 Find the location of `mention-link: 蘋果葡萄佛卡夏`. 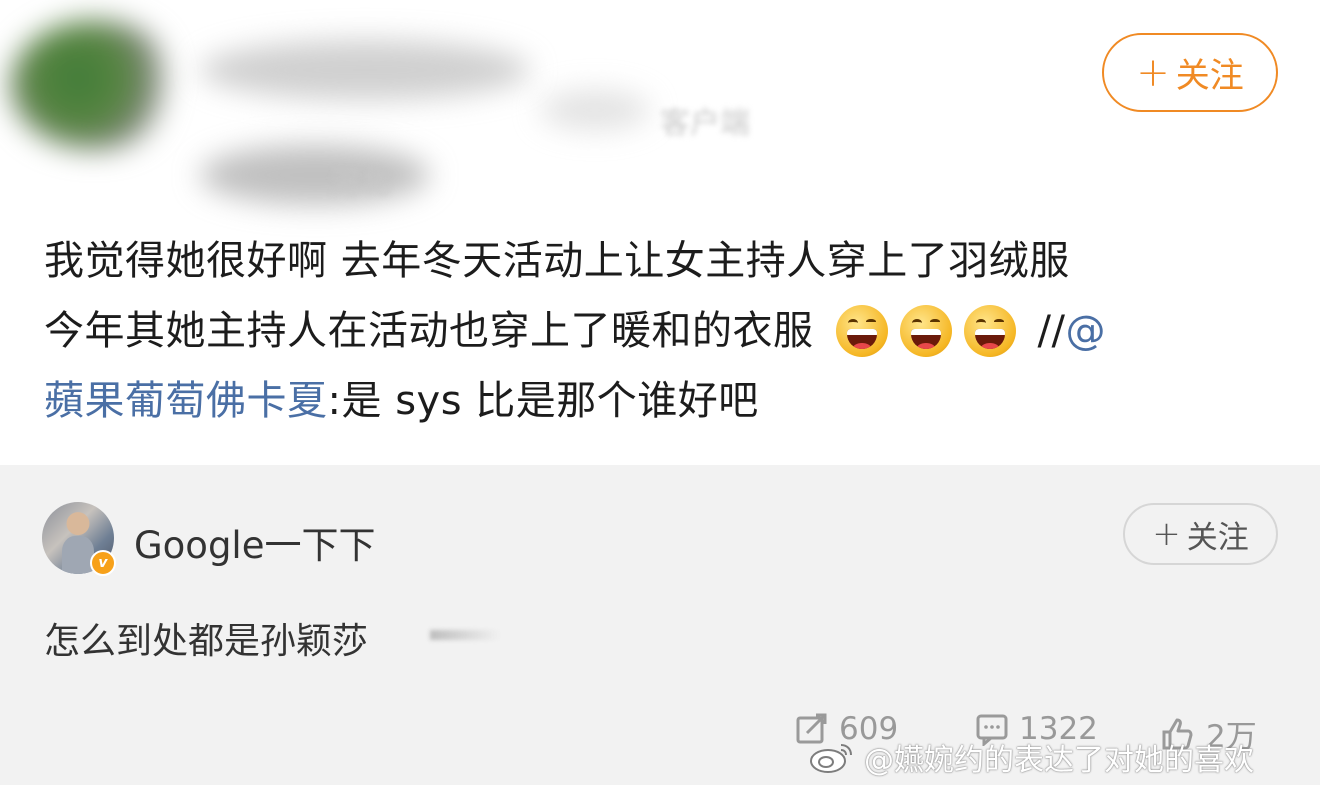

mention-link: 蘋果葡萄佛卡夏 is located at coordinates (186, 401).